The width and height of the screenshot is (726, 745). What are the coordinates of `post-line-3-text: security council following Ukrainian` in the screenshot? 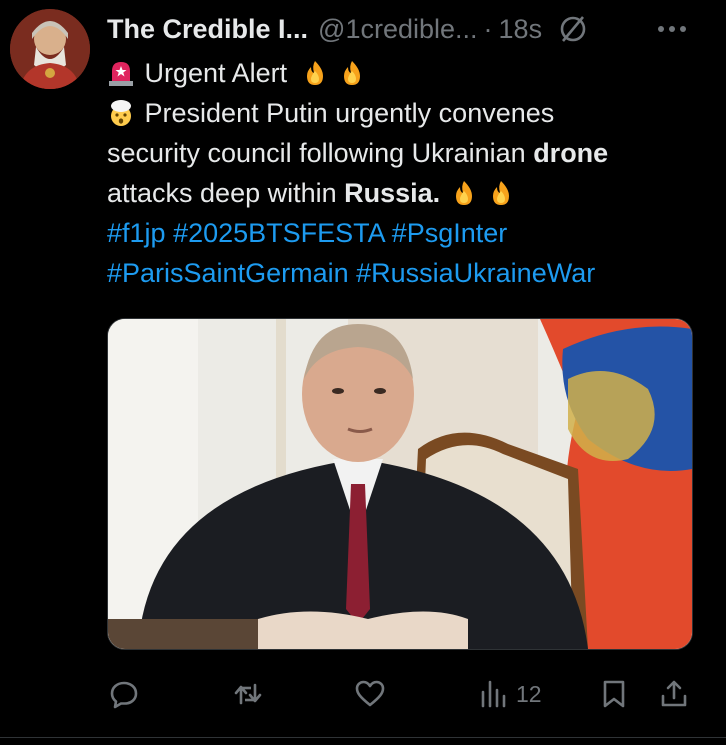 It's located at (320, 153).